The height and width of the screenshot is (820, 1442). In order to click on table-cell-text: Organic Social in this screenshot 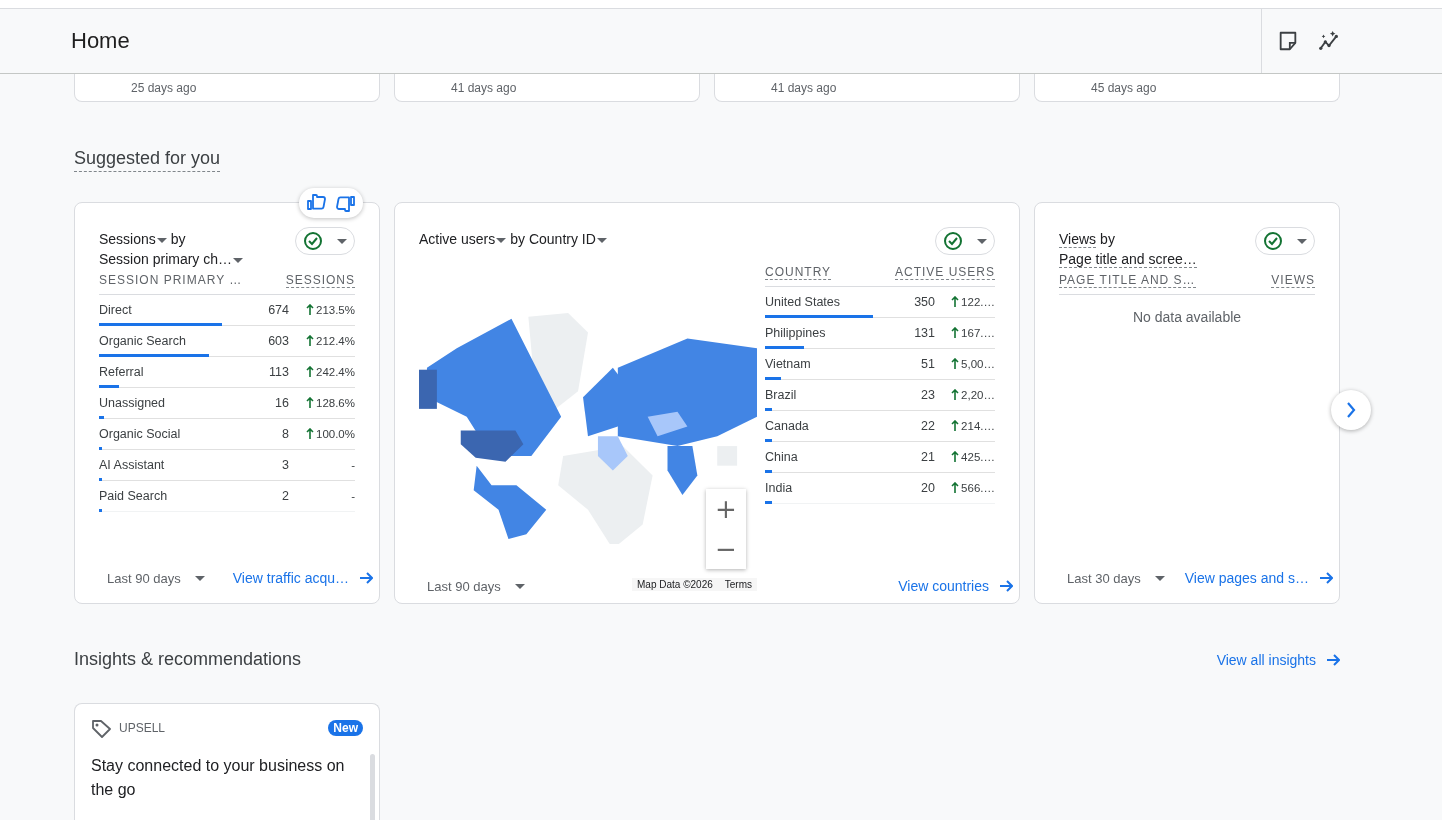, I will do `click(140, 434)`.